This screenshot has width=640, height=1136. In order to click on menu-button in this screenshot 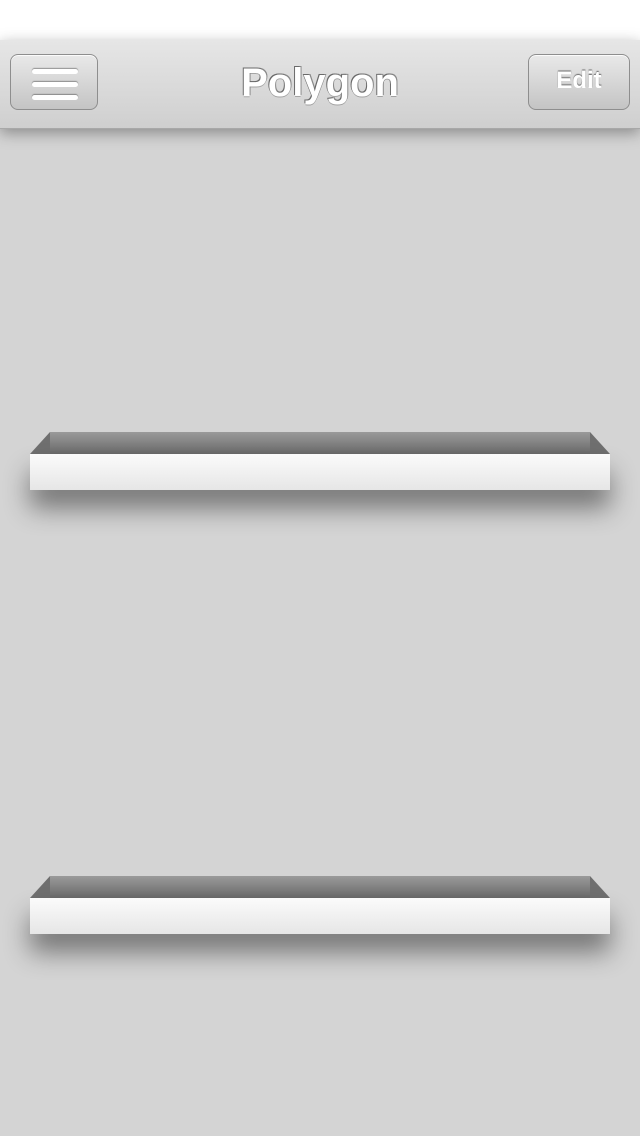, I will do `click(54, 82)`.